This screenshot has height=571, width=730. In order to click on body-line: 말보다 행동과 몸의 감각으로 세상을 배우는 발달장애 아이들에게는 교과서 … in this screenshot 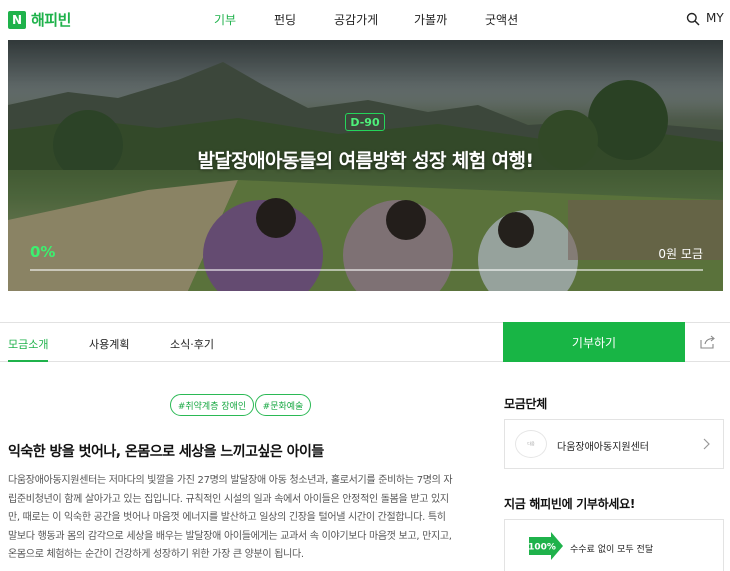, I will do `click(230, 536)`.